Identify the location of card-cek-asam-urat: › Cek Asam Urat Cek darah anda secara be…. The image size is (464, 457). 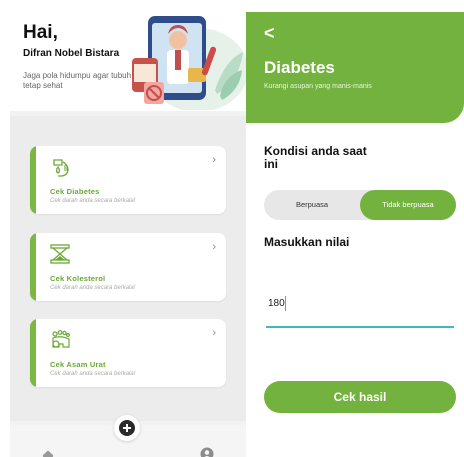
(128, 353).